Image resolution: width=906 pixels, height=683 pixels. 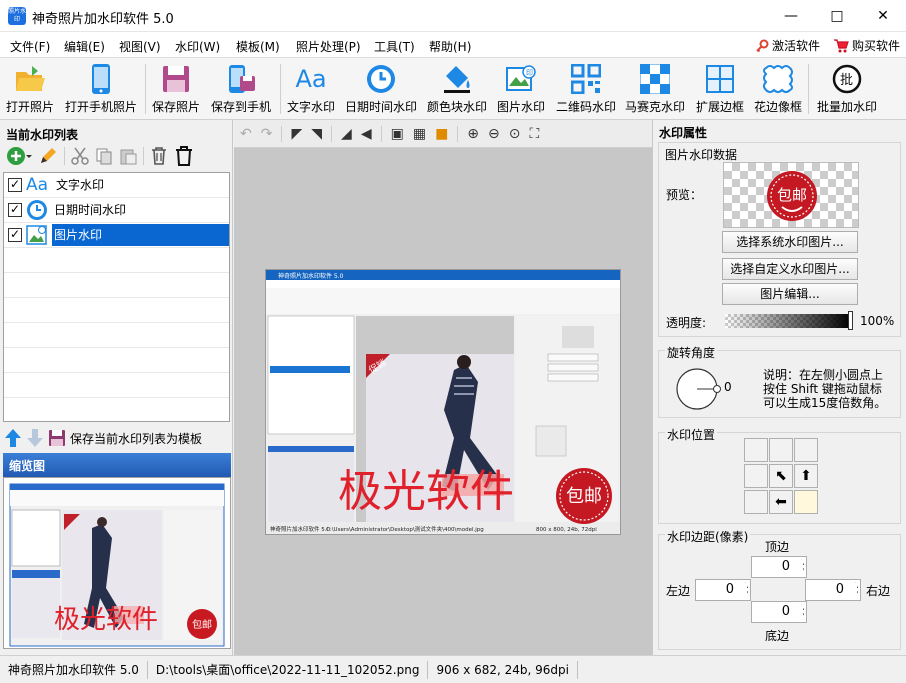 What do you see at coordinates (346, 134) in the screenshot?
I see `flip-horizontal-icon: ◢` at bounding box center [346, 134].